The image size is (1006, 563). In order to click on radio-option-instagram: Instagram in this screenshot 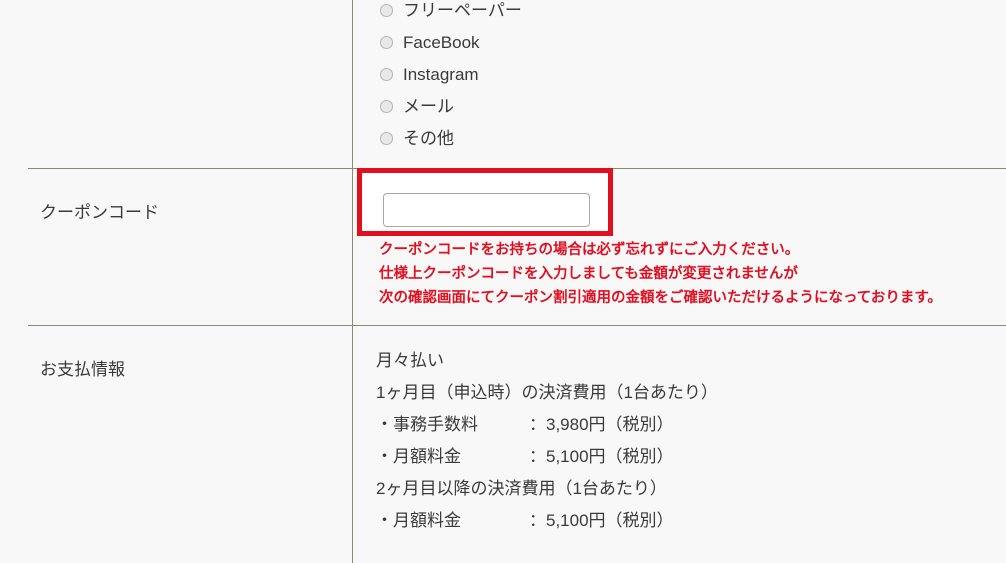, I will do `click(451, 74)`.